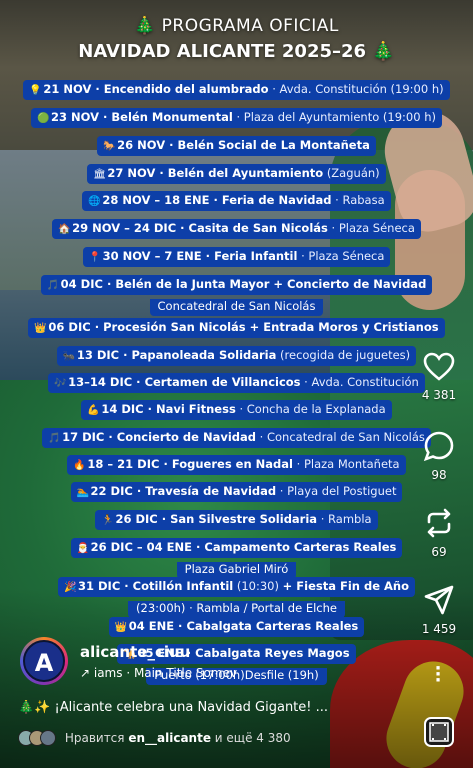 The image size is (473, 768). I want to click on comment-count: 98, so click(439, 475).